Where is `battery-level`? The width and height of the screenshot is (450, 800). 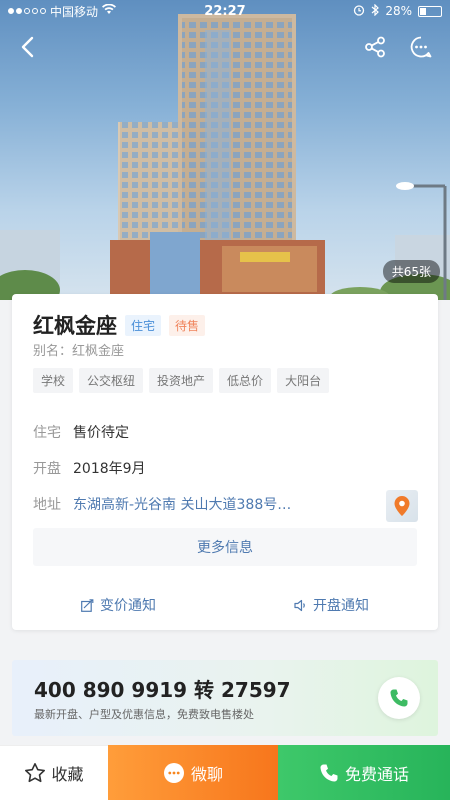 battery-level is located at coordinates (423, 11).